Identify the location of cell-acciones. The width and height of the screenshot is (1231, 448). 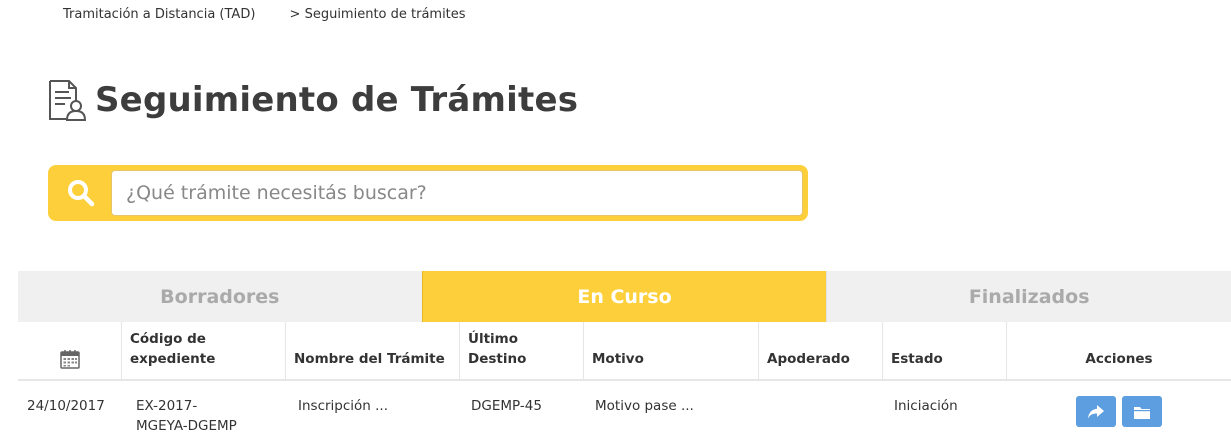
(1118, 411).